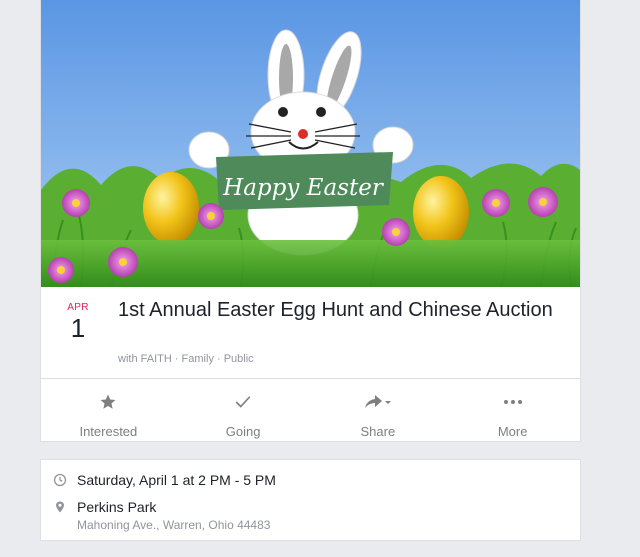 The image size is (640, 557). Describe the element at coordinates (243, 431) in the screenshot. I see `going-label: Going` at that location.